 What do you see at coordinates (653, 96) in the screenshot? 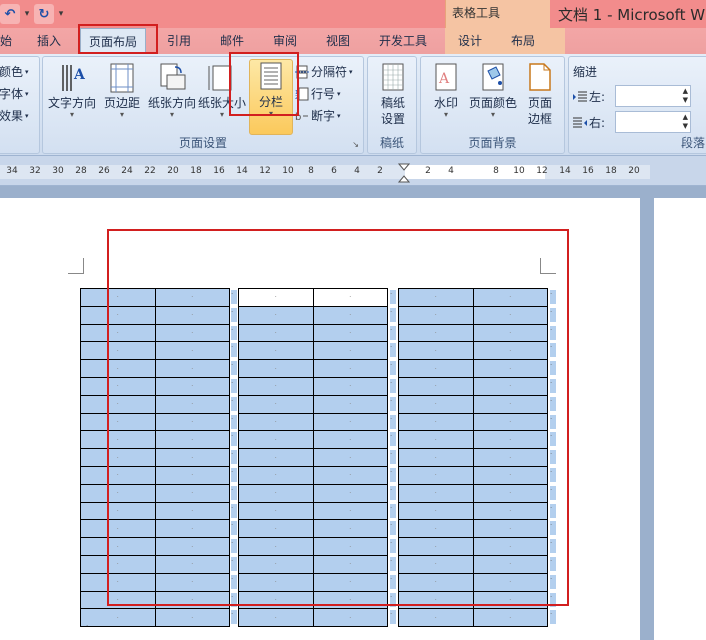
I see `indent-left-input: ▲ ▼` at bounding box center [653, 96].